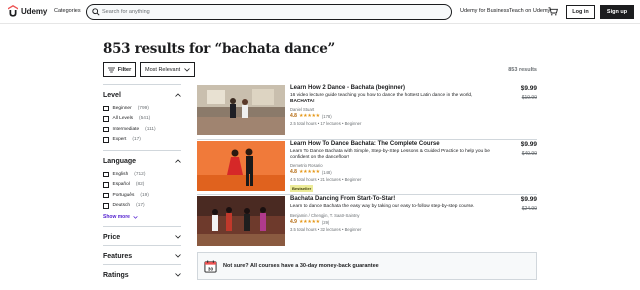 This screenshot has height=290, width=640. I want to click on option-label: All Levels, so click(123, 119).